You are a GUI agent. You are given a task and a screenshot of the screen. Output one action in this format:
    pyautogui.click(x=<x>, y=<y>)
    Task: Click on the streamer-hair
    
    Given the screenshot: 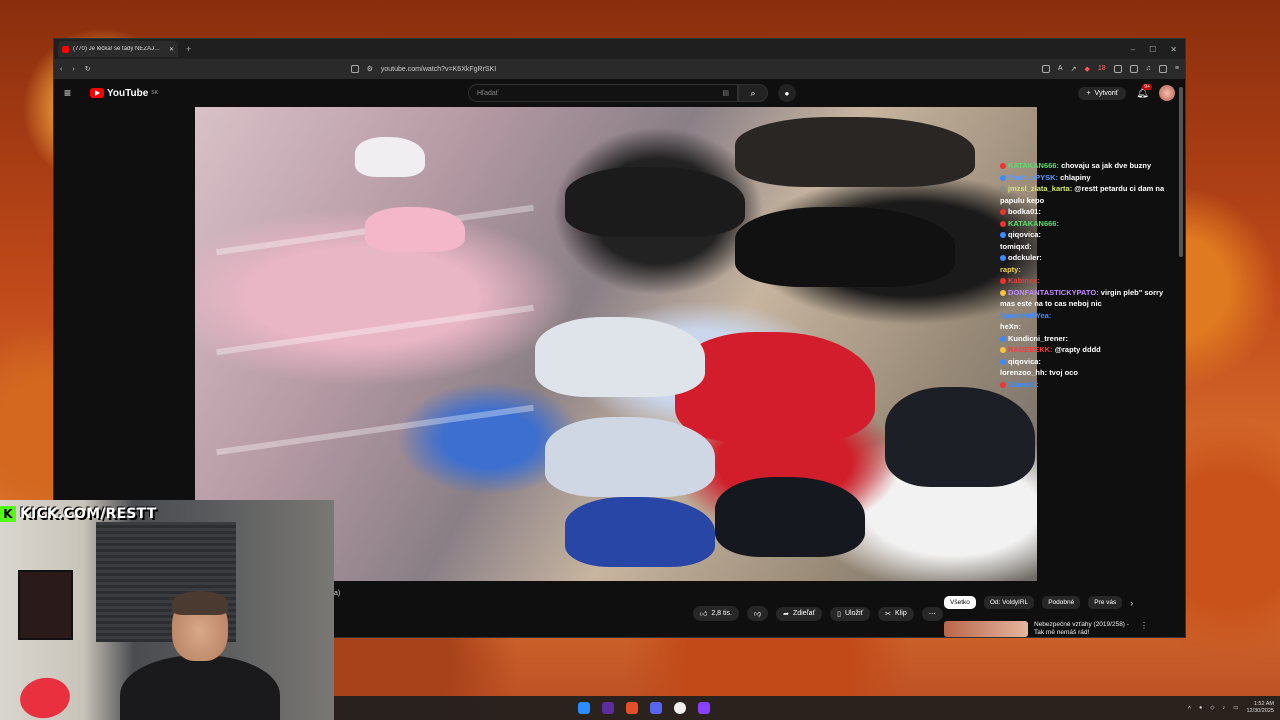 What is the action you would take?
    pyautogui.click(x=200, y=603)
    